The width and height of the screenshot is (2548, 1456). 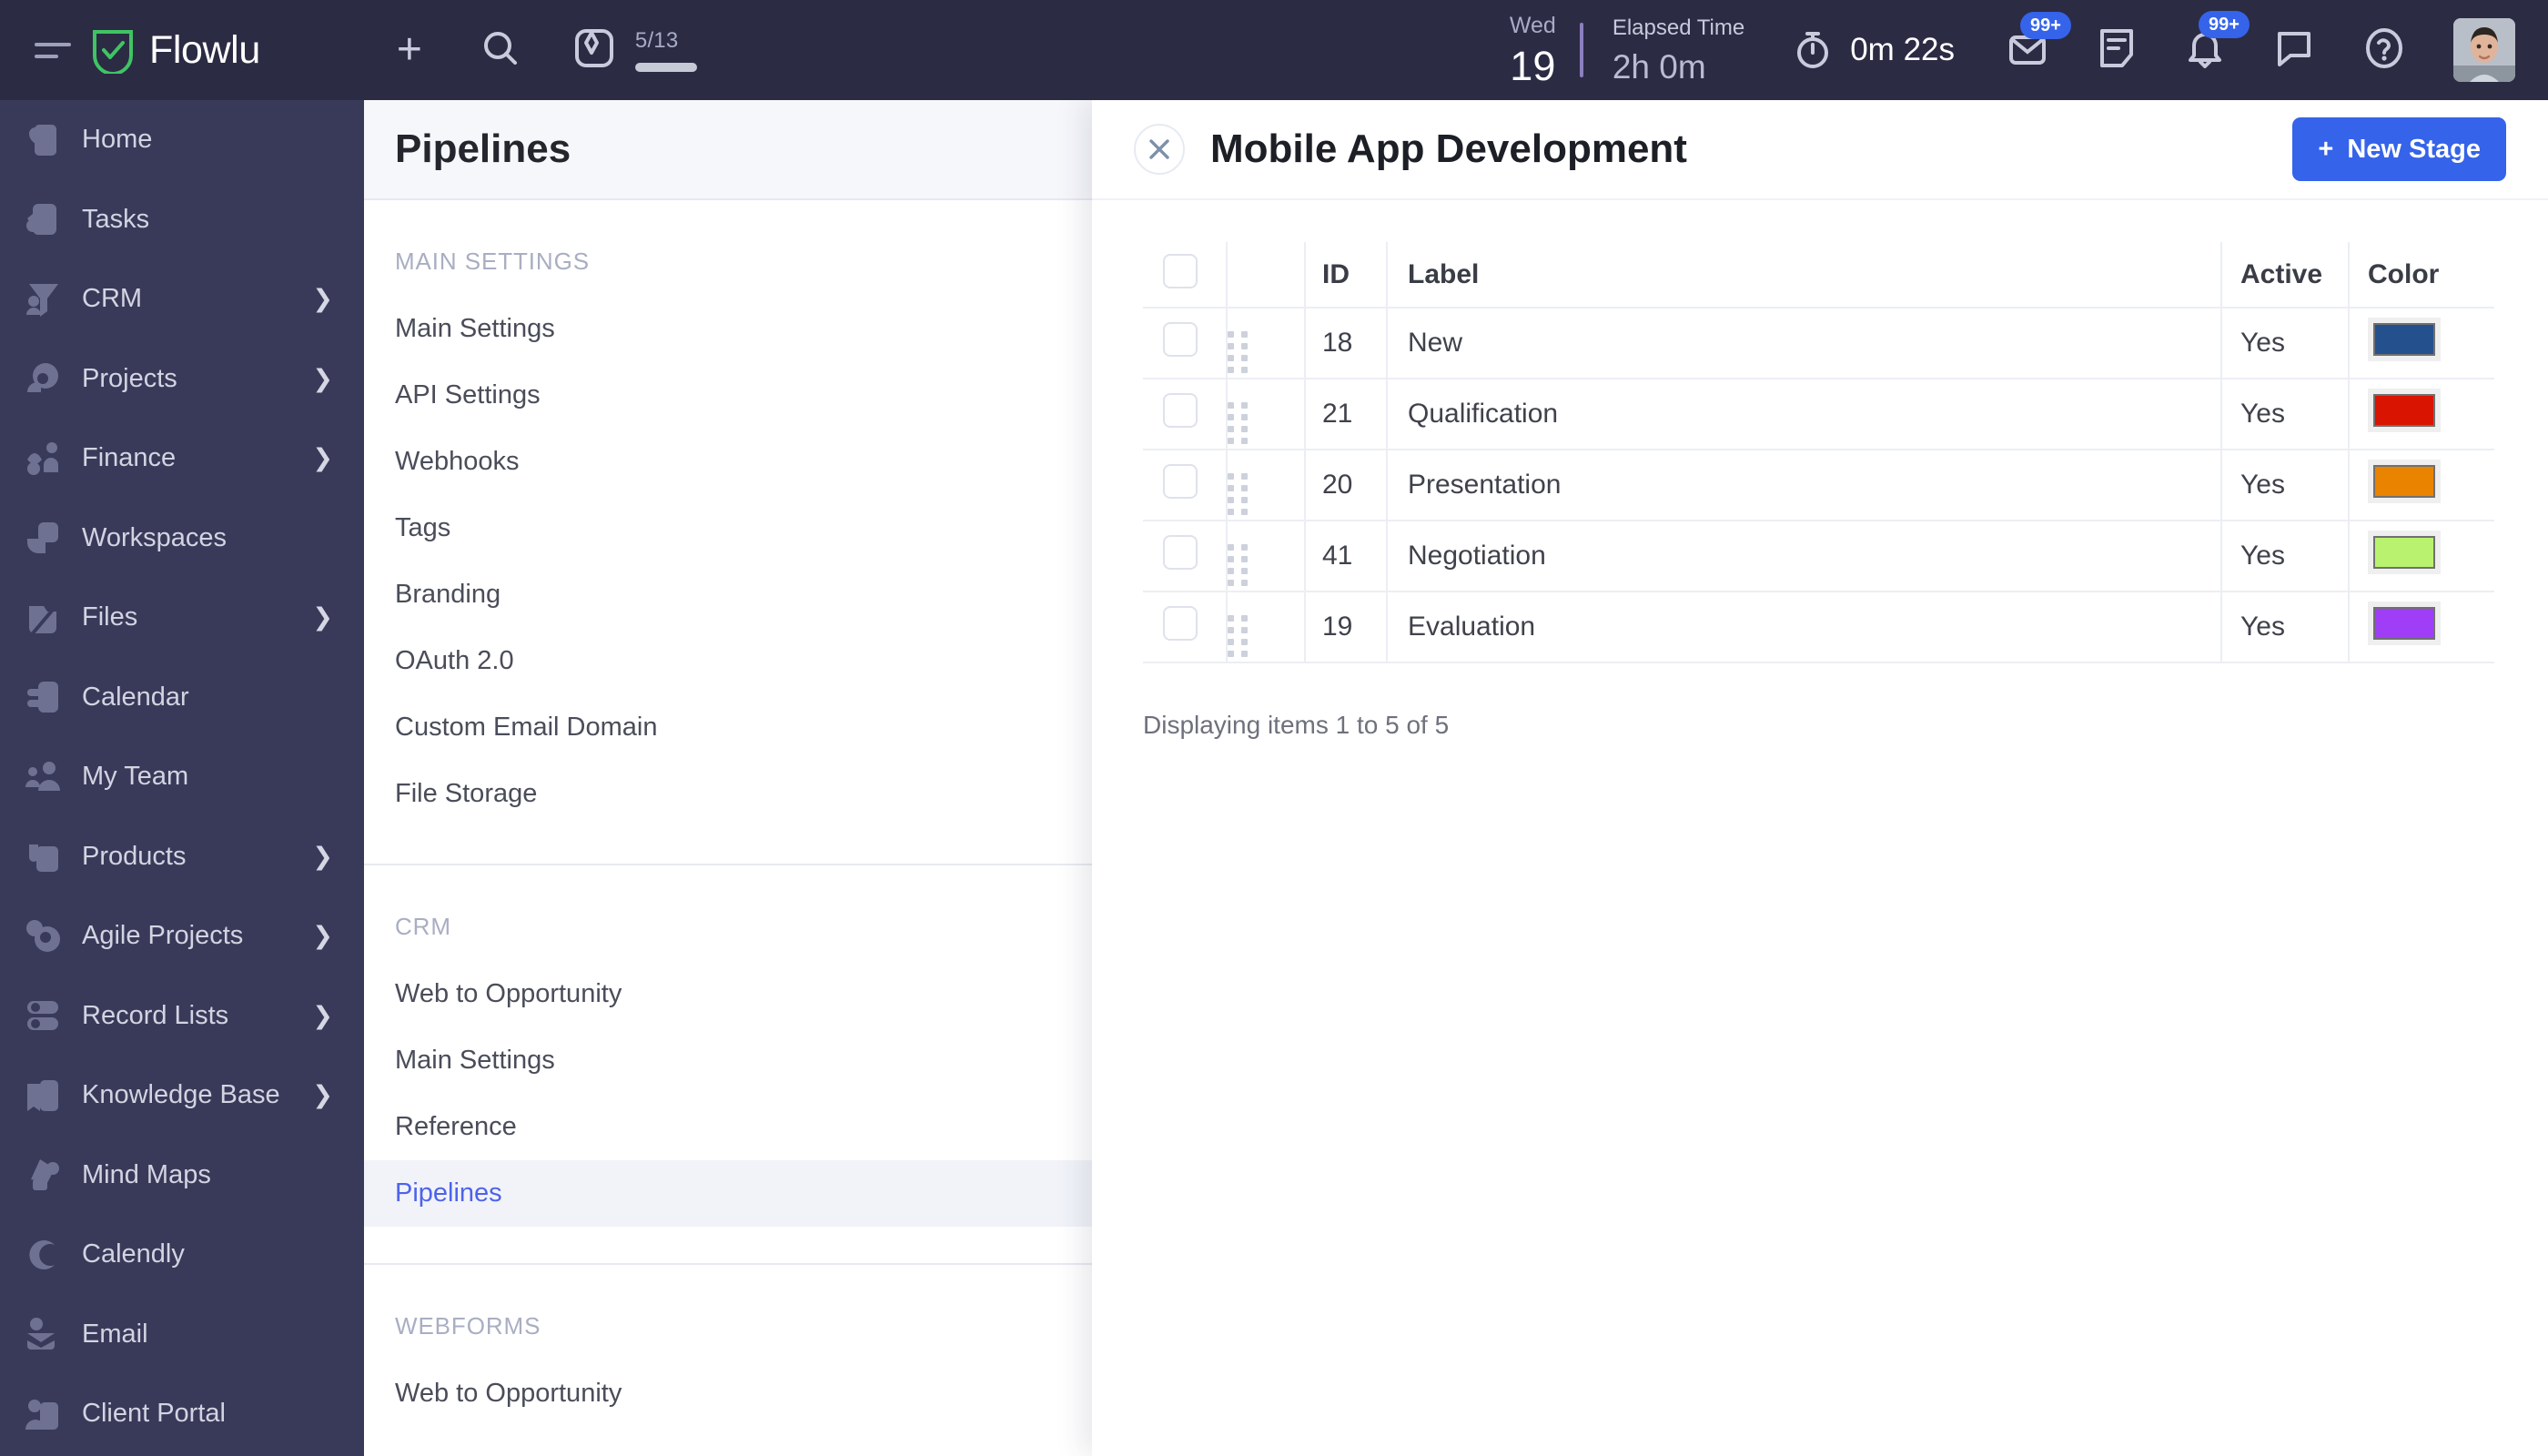 What do you see at coordinates (728, 150) in the screenshot?
I see `settings-panel-header: Pipelines` at bounding box center [728, 150].